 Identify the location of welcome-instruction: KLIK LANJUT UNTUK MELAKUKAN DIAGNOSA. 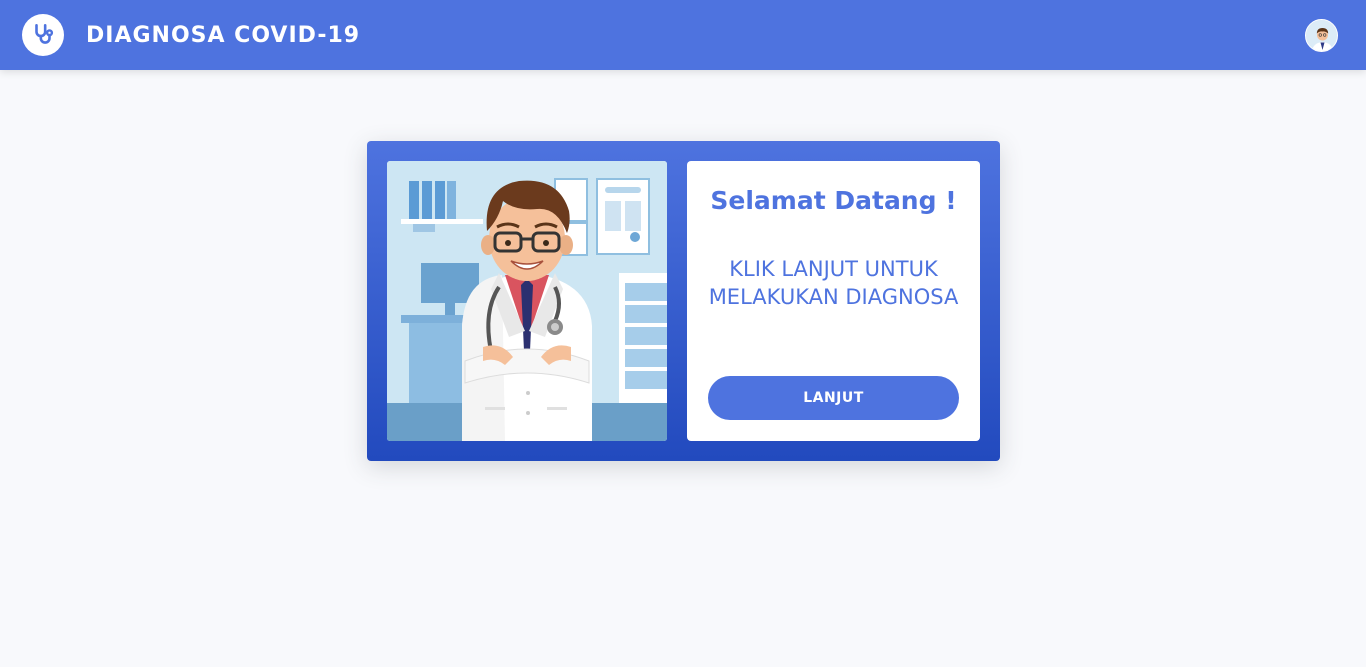
(833, 283).